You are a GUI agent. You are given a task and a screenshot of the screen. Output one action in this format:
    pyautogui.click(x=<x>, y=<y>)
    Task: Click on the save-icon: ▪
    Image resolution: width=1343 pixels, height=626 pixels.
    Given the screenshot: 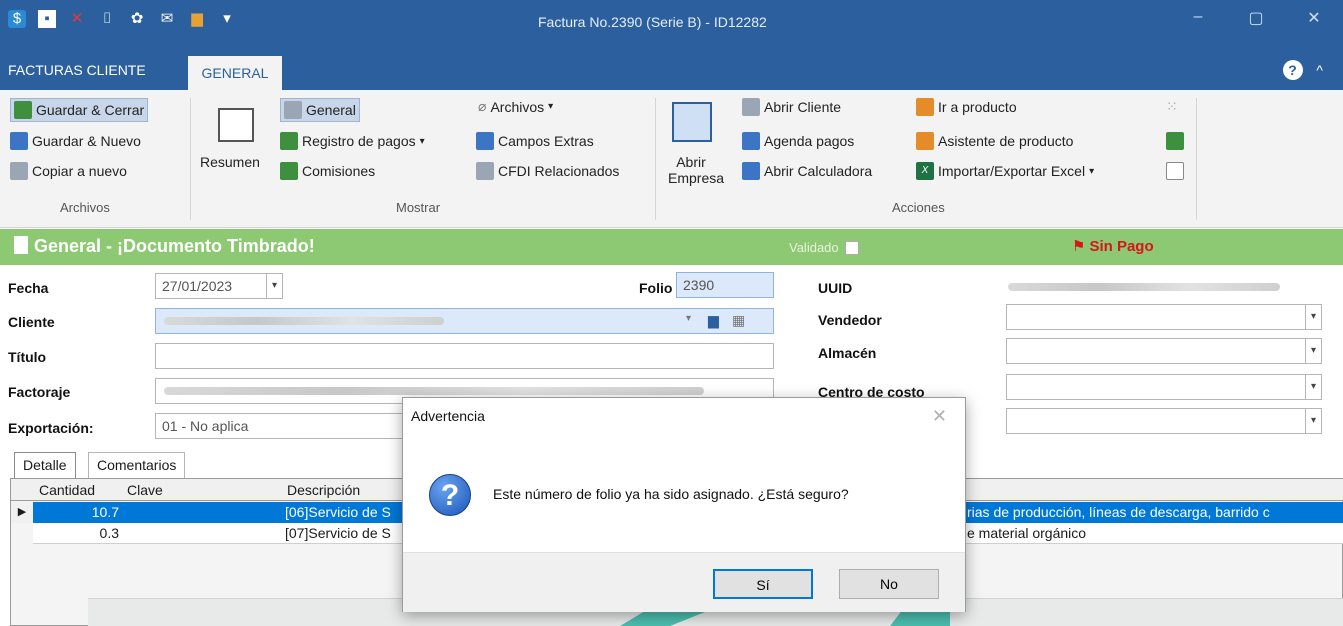 What is the action you would take?
    pyautogui.click(x=47, y=19)
    